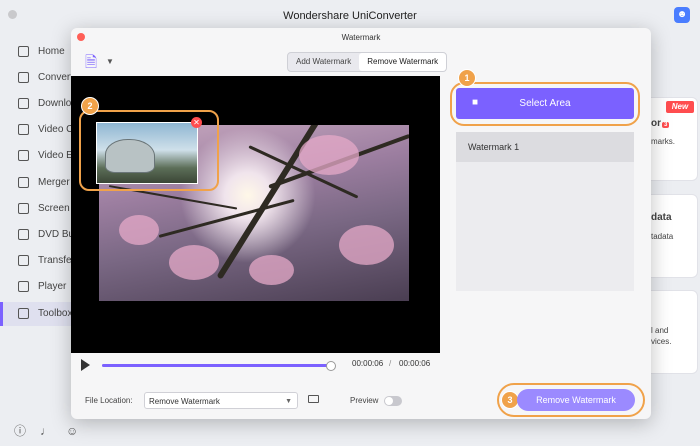 Image resolution: width=700 pixels, height=446 pixels. I want to click on sidebar-item-label: DVD Burner, so click(55, 234).